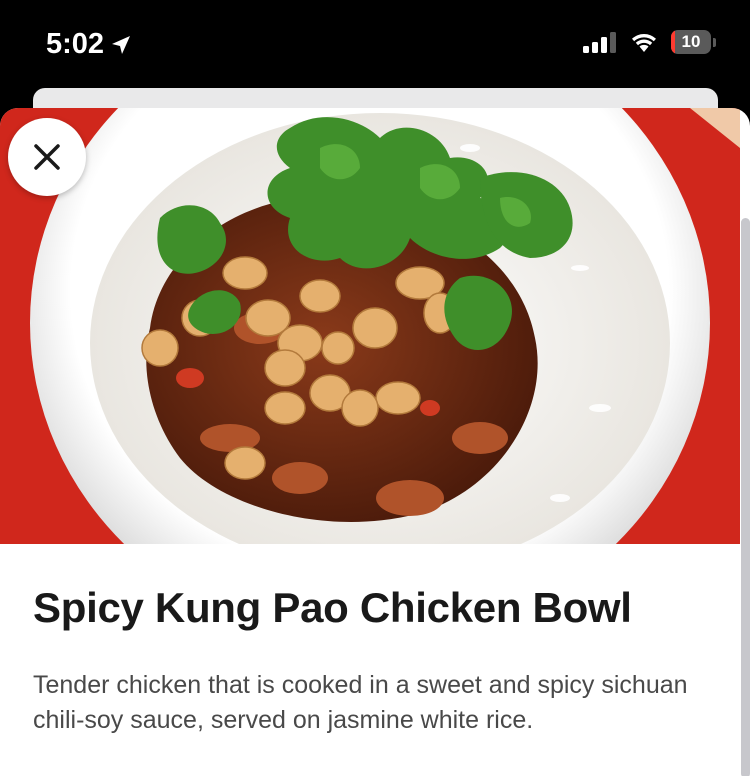  Describe the element at coordinates (644, 43) in the screenshot. I see `wifi-icon` at that location.